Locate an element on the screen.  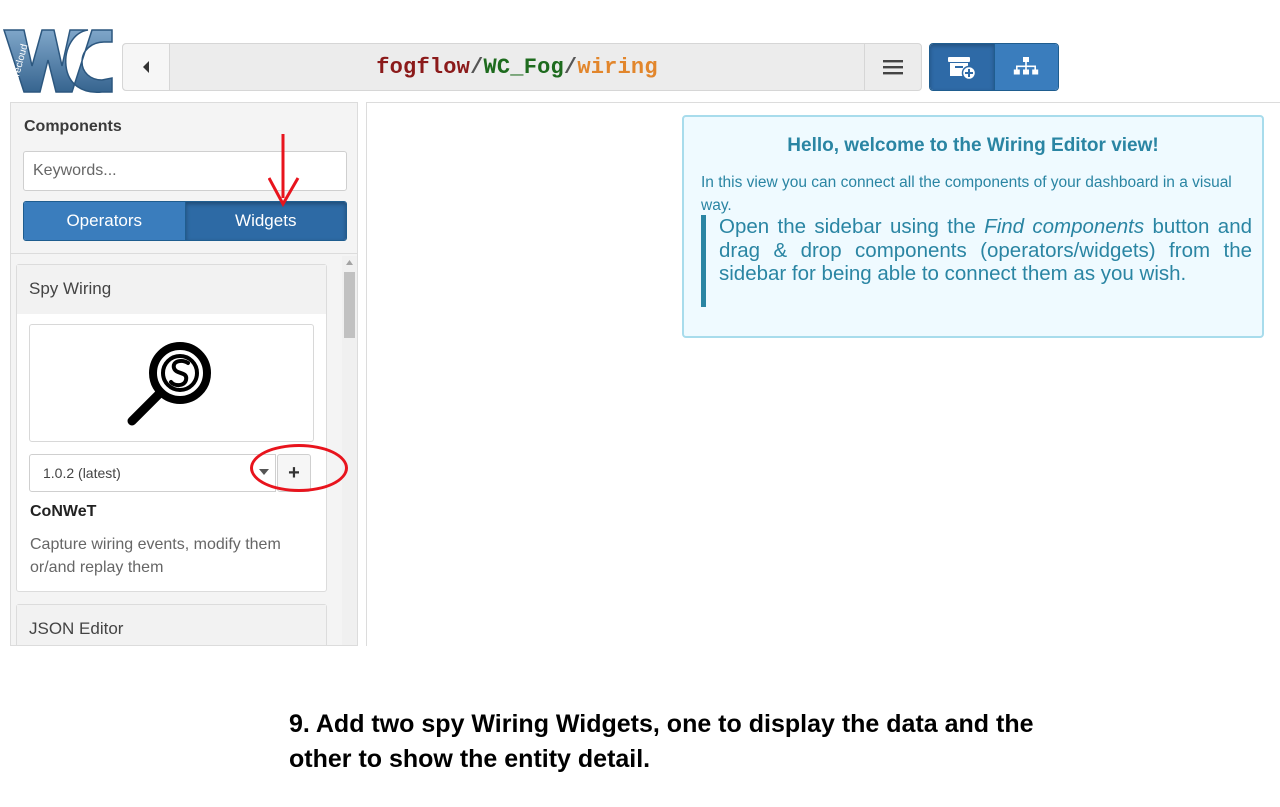
scrollbar-thumb is located at coordinates (349, 305).